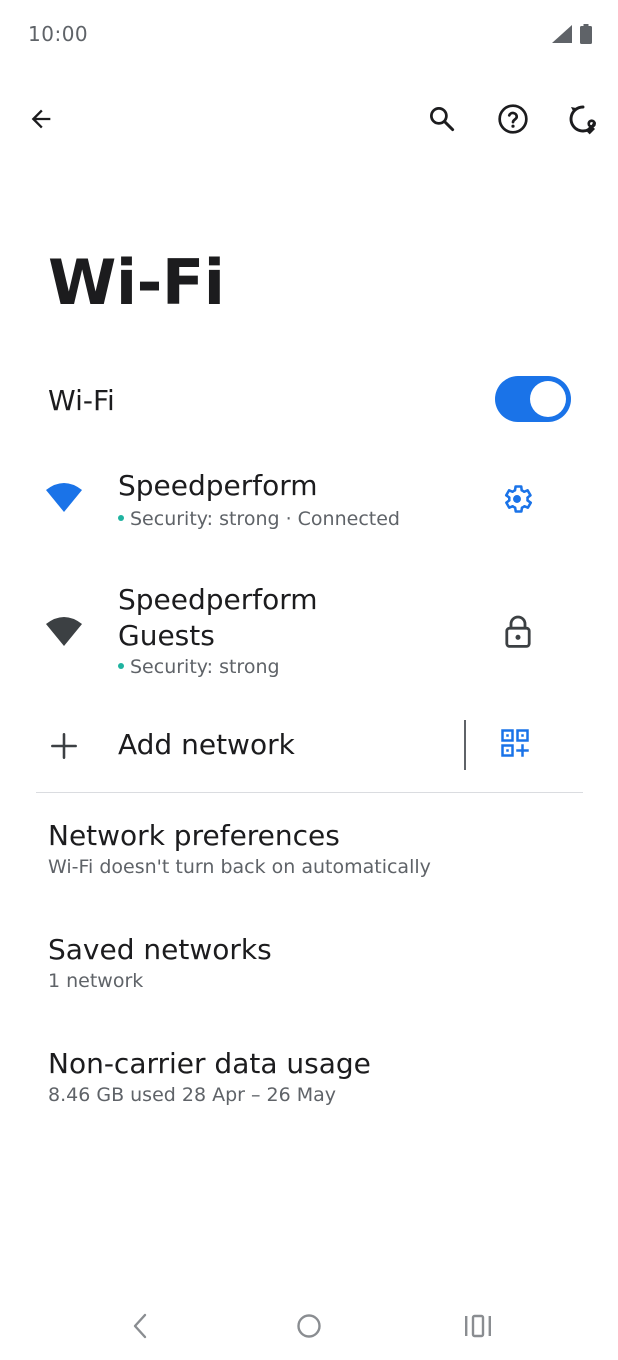  What do you see at coordinates (218, 618) in the screenshot?
I see `network-name: Speedperform Guests` at bounding box center [218, 618].